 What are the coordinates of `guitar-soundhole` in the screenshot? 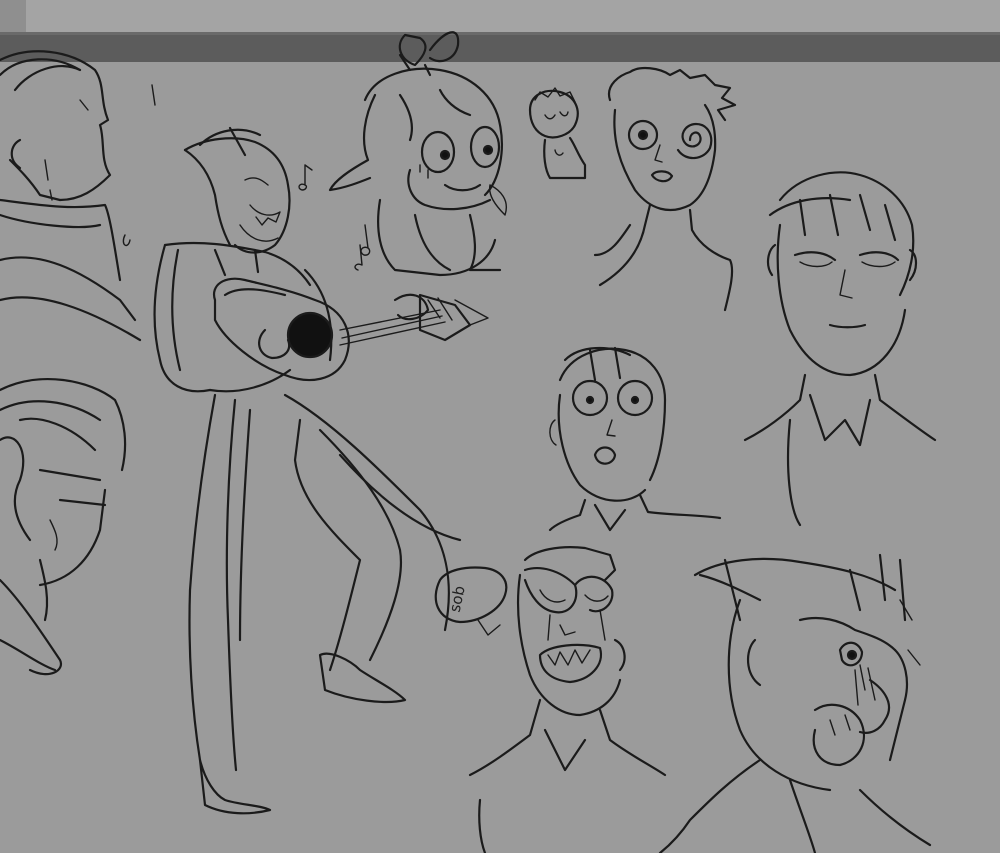 It's located at (310, 335).